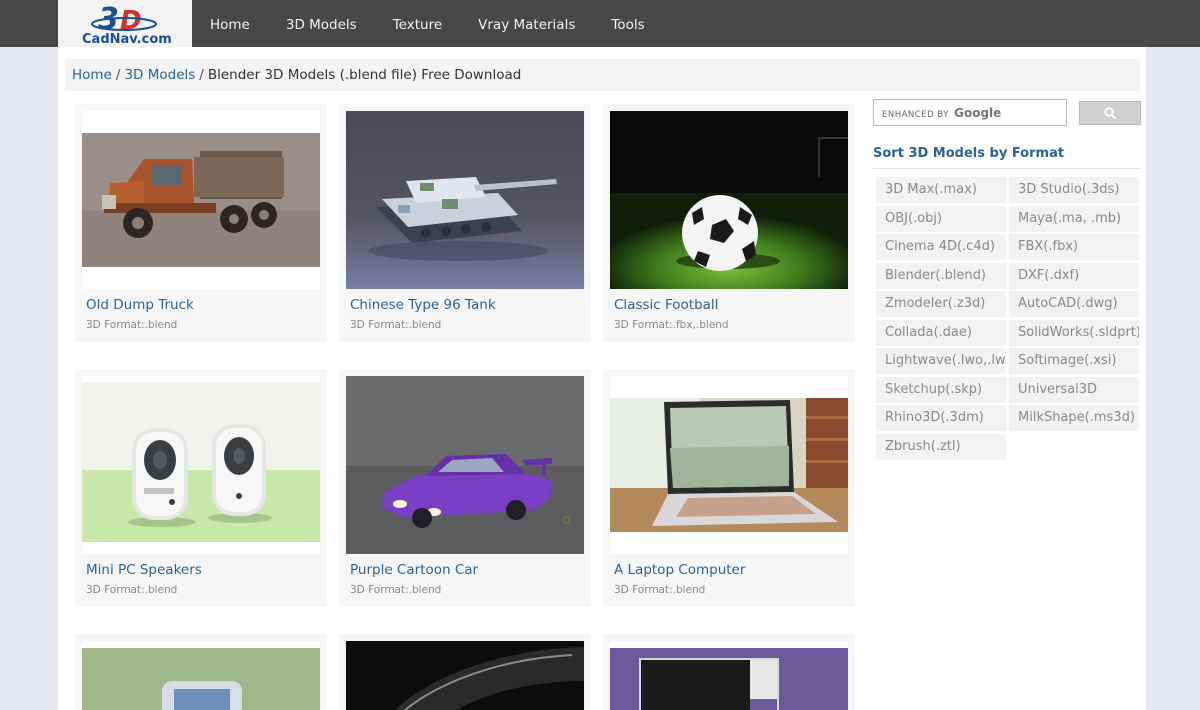 The width and height of the screenshot is (1200, 710). I want to click on format-link: 3D Max(.max), so click(941, 190).